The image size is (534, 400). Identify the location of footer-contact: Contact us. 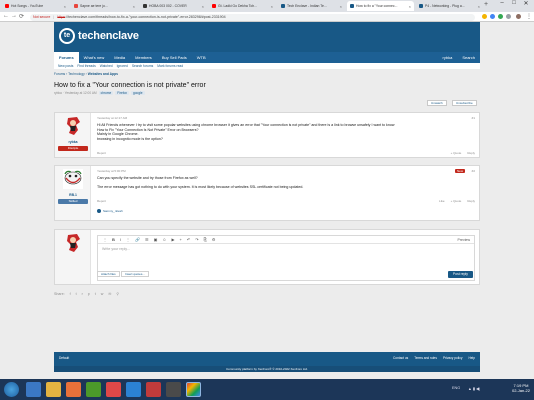
(400, 358).